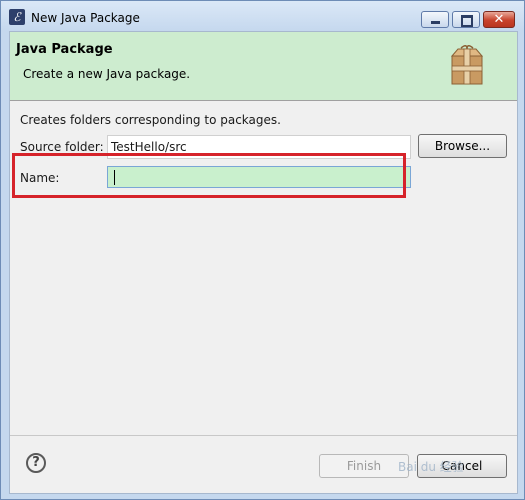 This screenshot has height=500, width=525. Describe the element at coordinates (364, 466) in the screenshot. I see `finish-button: Finish` at that location.